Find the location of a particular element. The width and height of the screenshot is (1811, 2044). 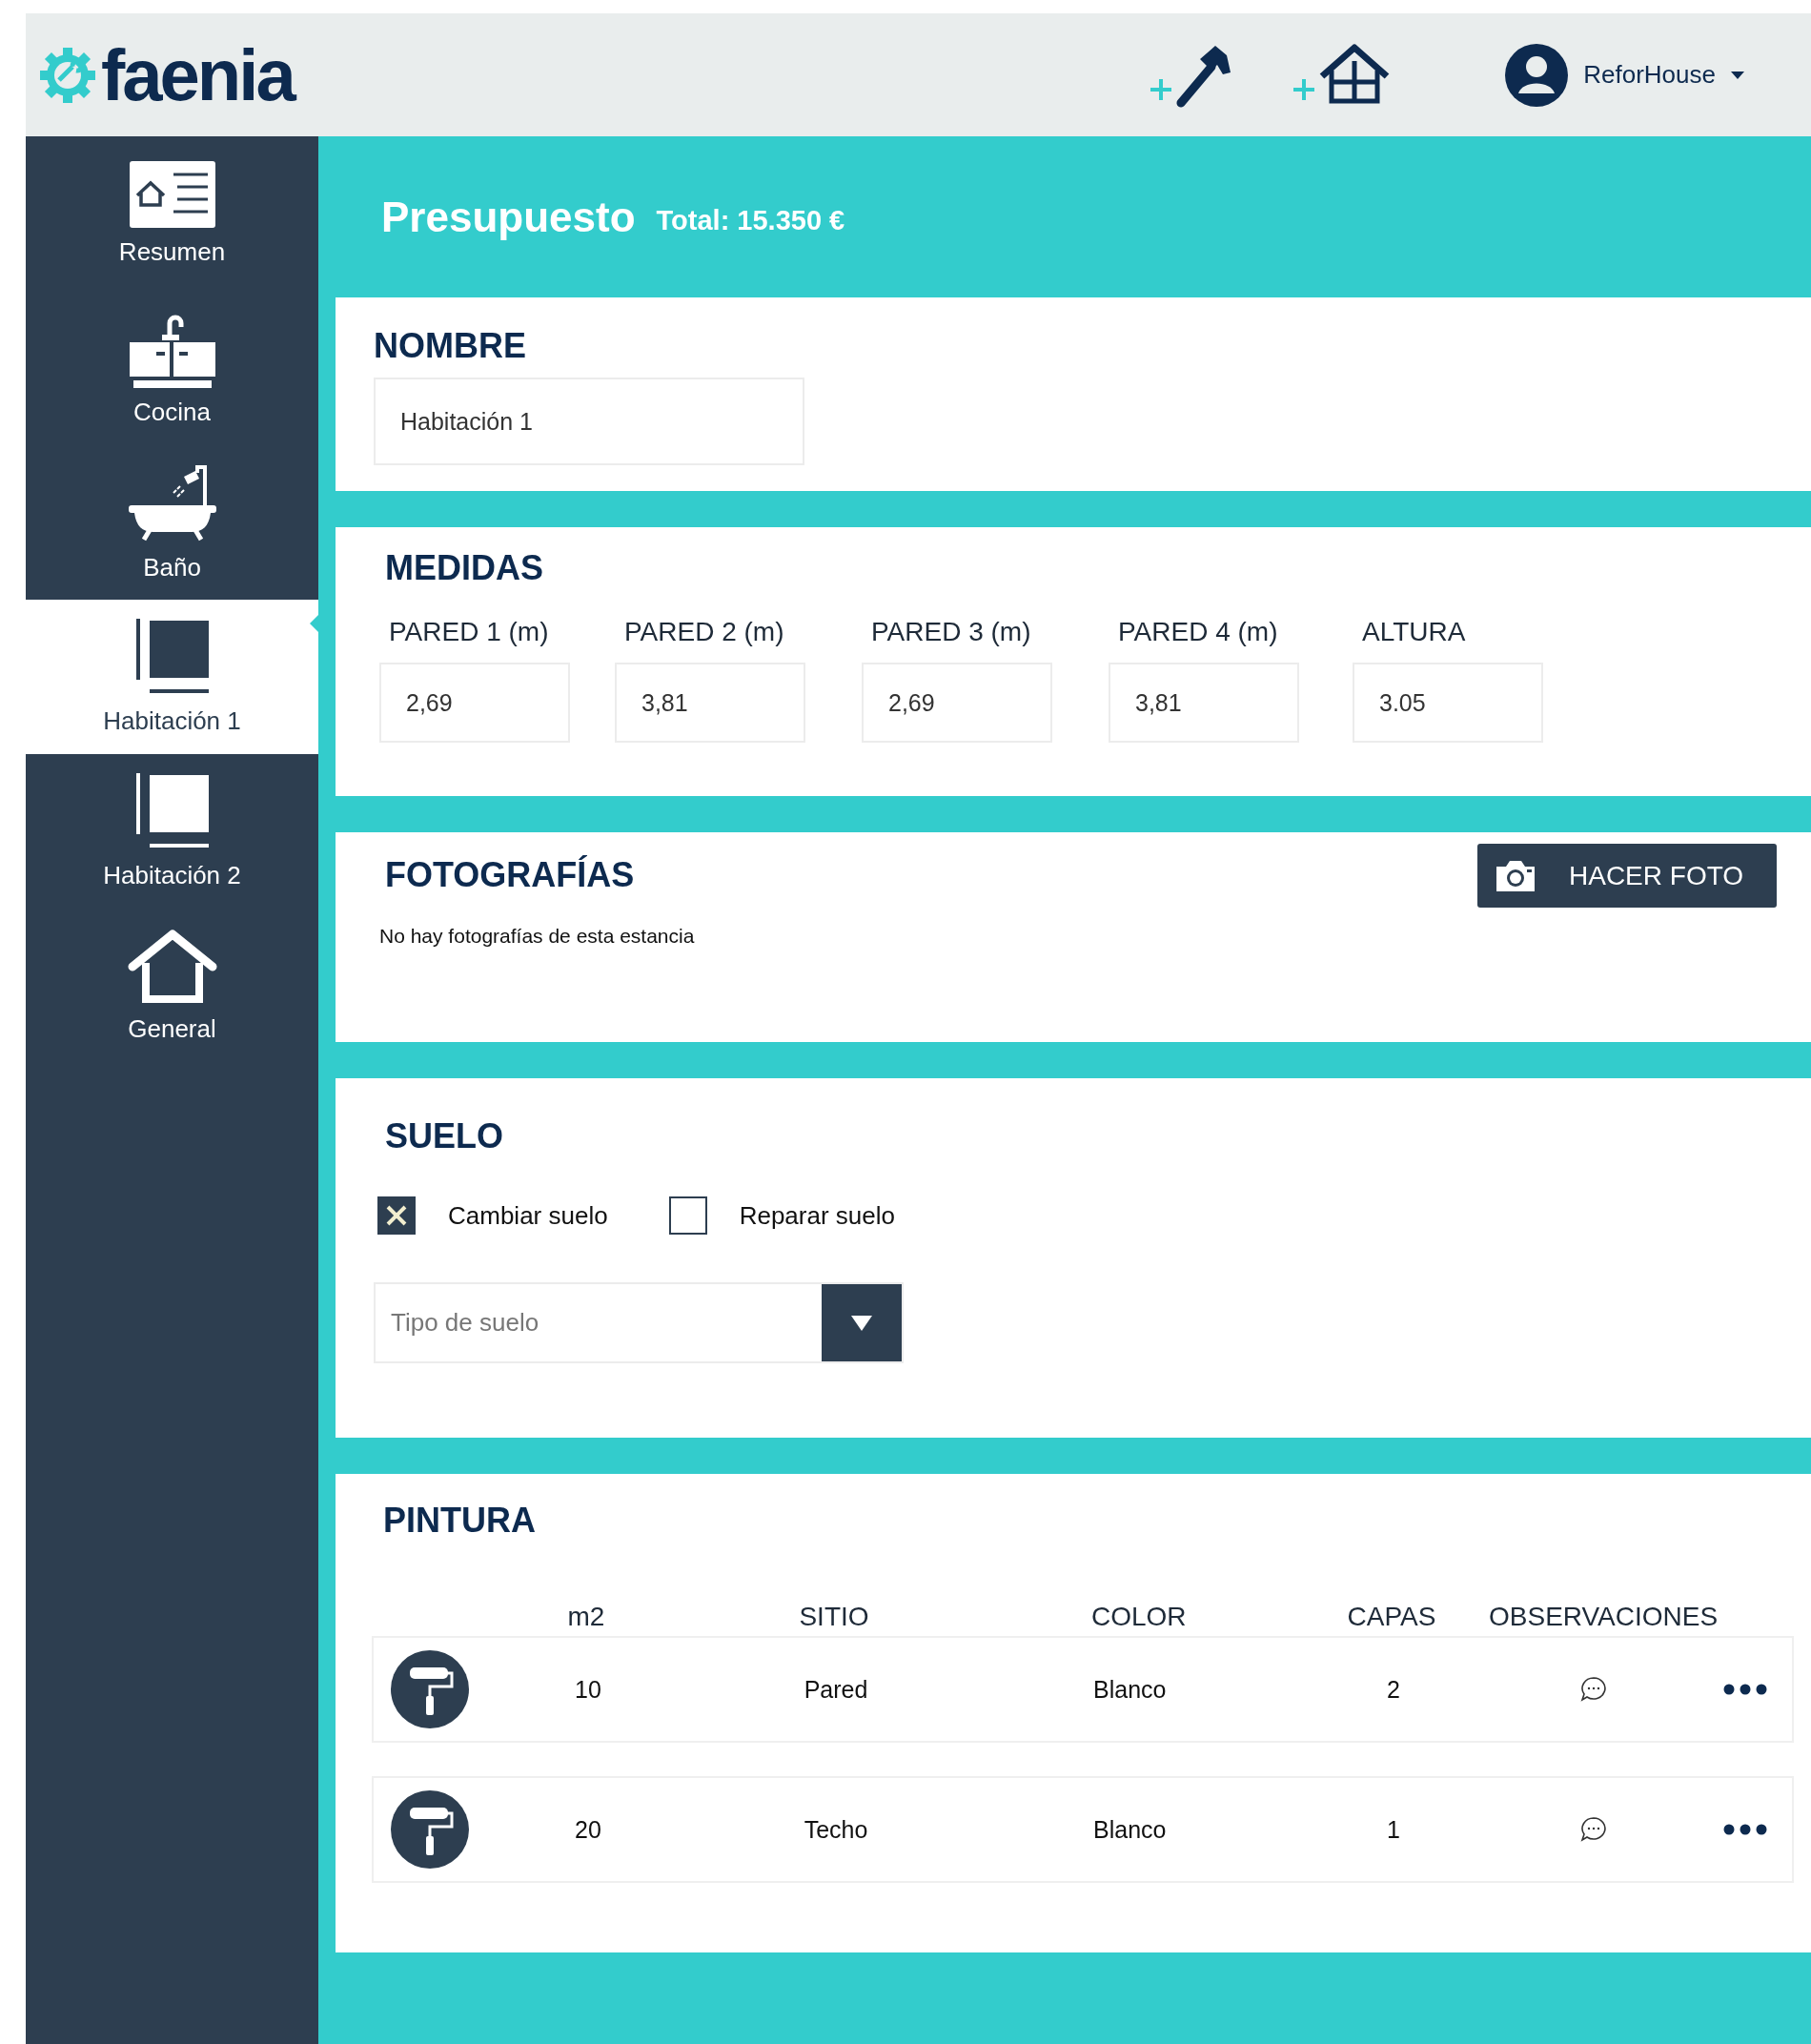

table-cell-text: Pared is located at coordinates (836, 1689).